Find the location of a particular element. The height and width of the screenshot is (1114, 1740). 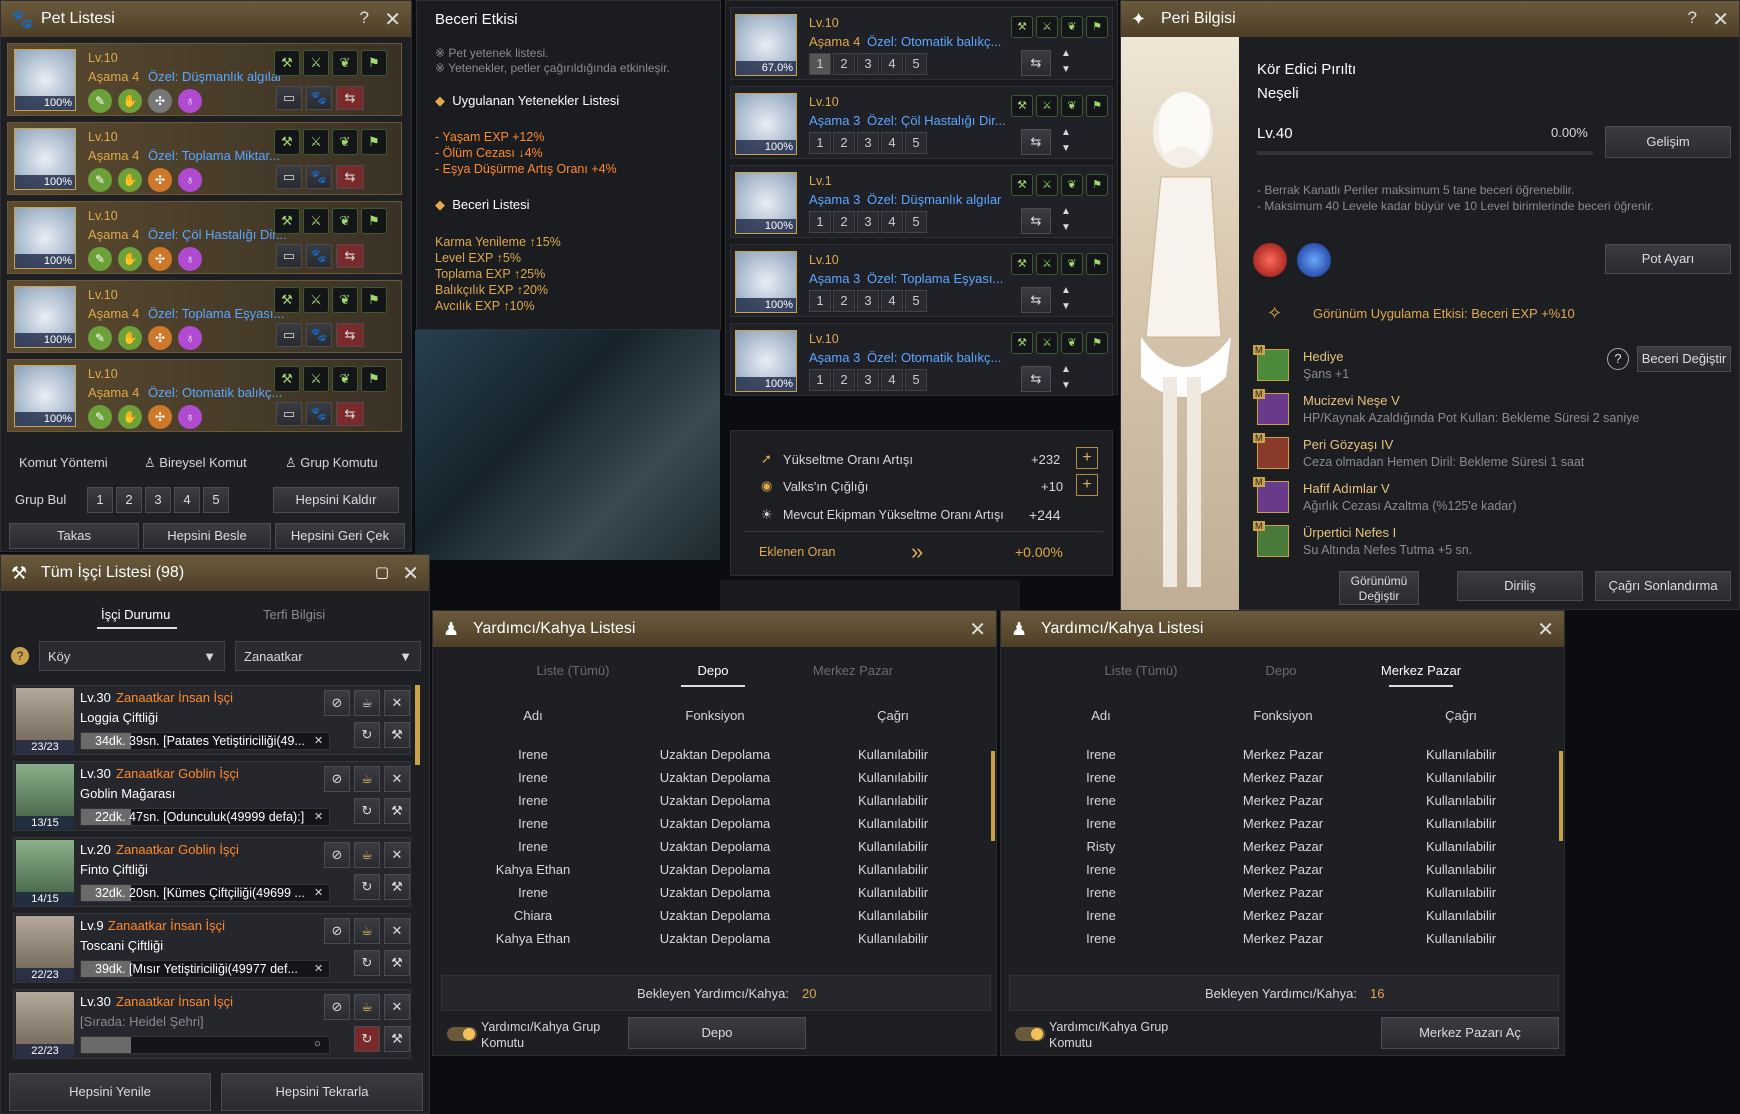

promote-icon: ⚒ is located at coordinates (397, 887).